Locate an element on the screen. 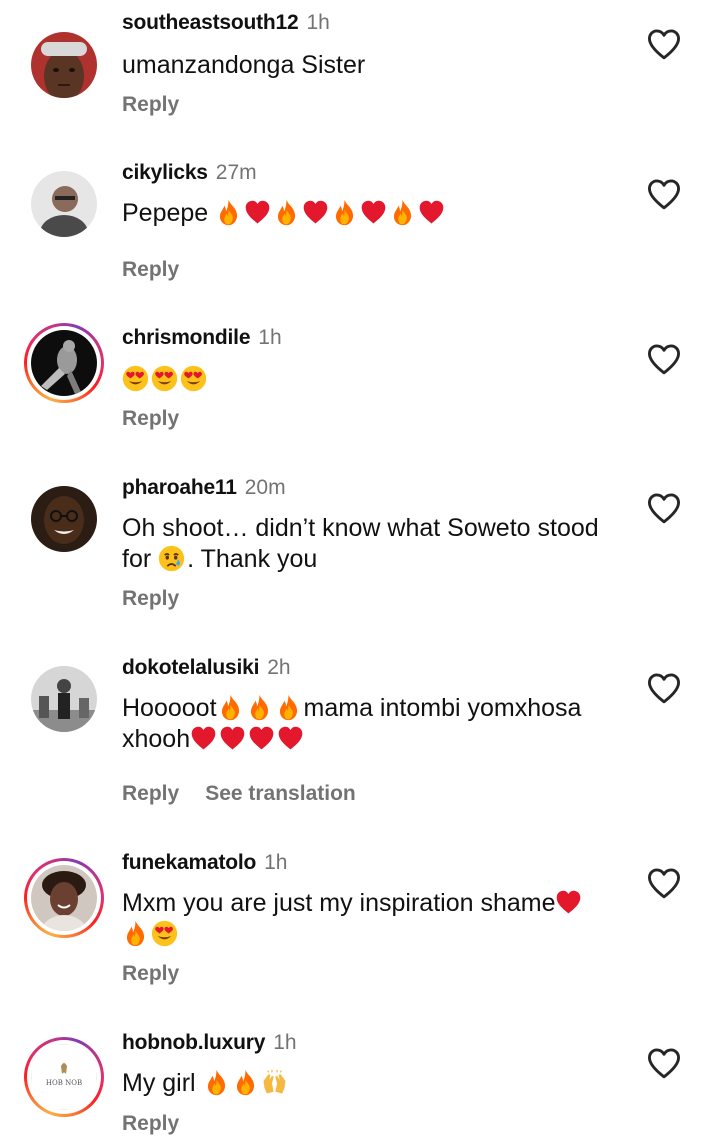 The height and width of the screenshot is (1147, 720). comment-text: Mxm you are just my inspiration shame is located at coordinates (372, 919).